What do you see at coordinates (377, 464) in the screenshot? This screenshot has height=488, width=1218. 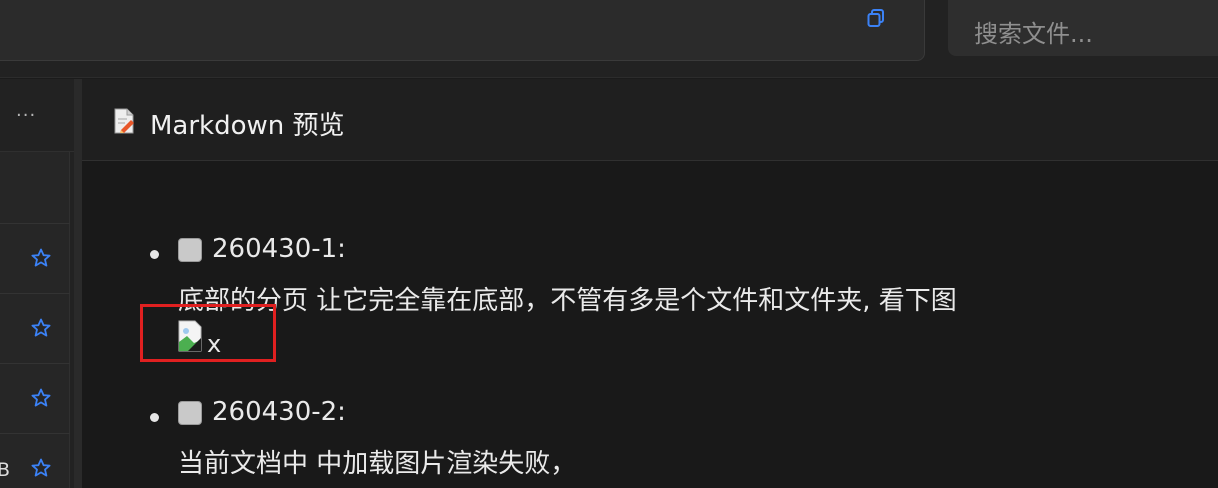 I see `task-description: 当前文档中 中加载图片渲染失败，` at bounding box center [377, 464].